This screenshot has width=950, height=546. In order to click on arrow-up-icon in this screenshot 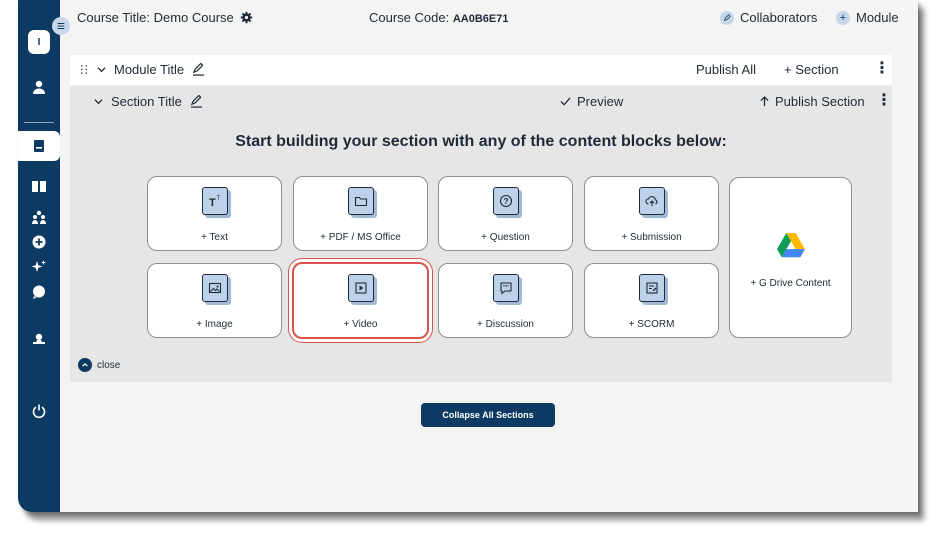, I will do `click(764, 101)`.